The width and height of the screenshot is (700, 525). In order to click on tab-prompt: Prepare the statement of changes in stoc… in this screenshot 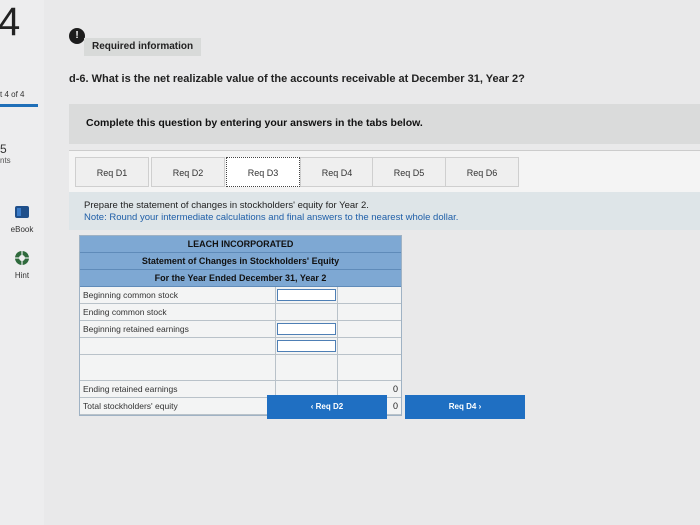, I will do `click(226, 205)`.